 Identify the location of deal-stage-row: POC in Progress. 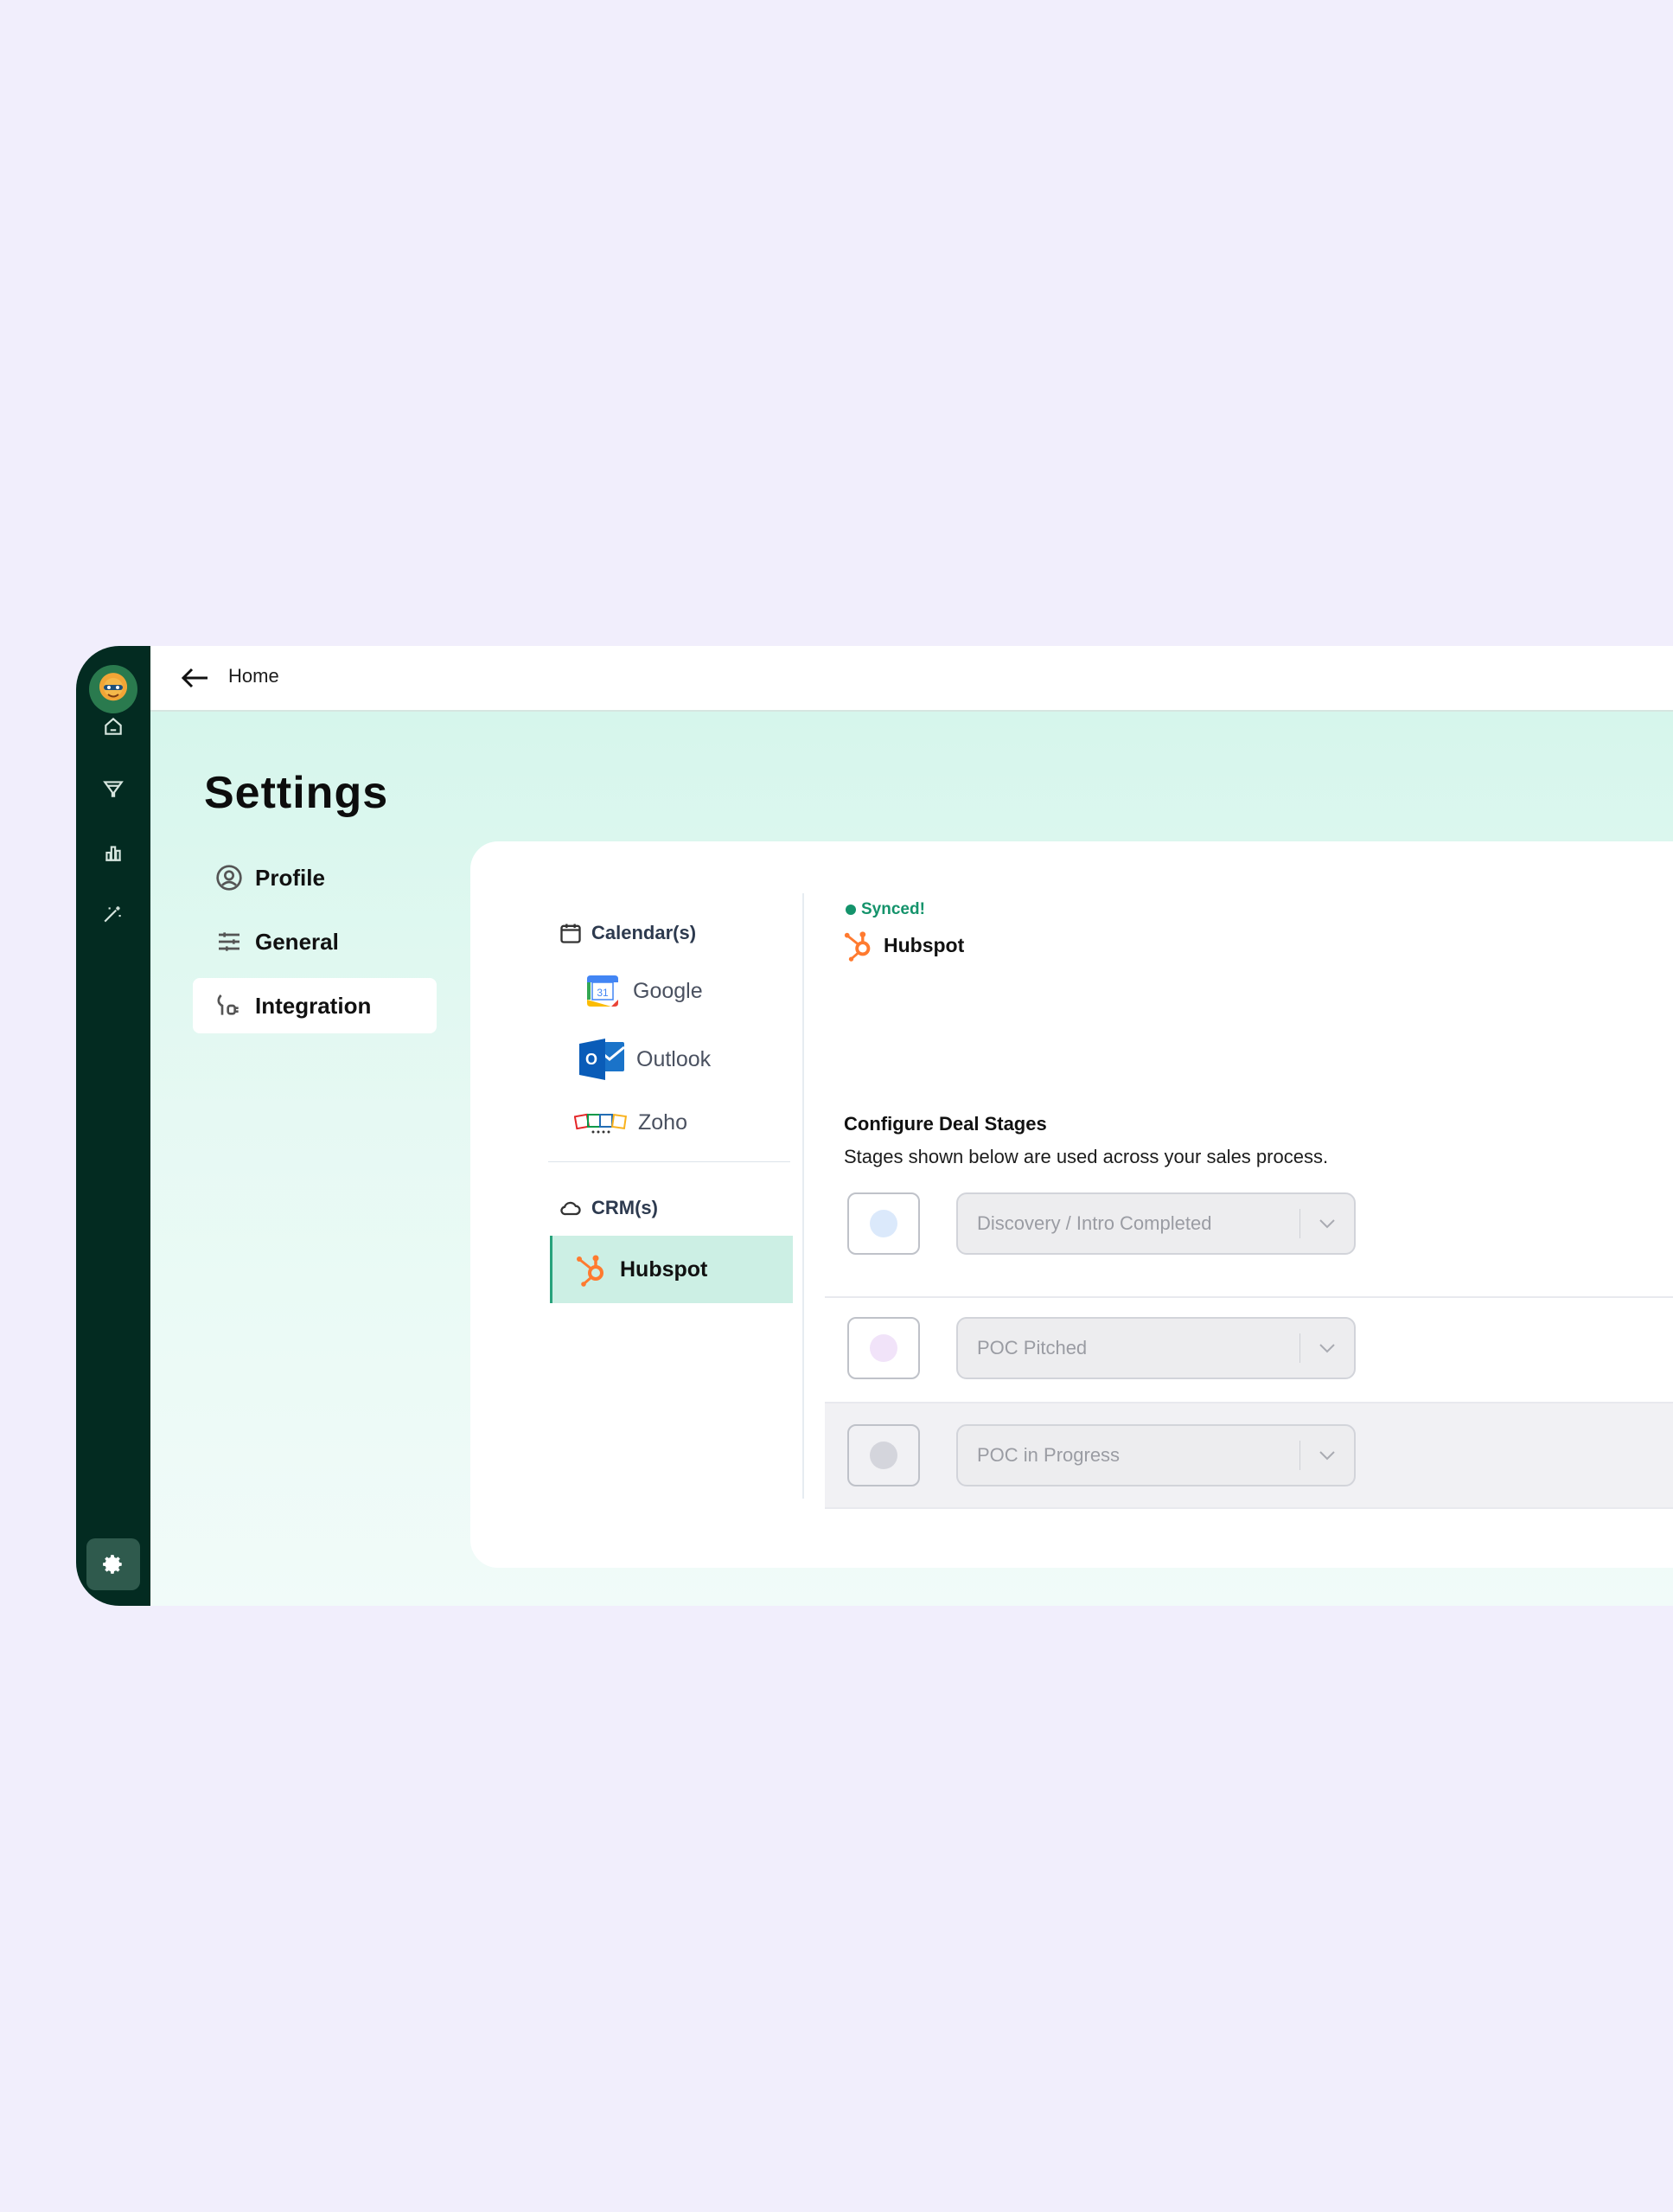
(1249, 1456).